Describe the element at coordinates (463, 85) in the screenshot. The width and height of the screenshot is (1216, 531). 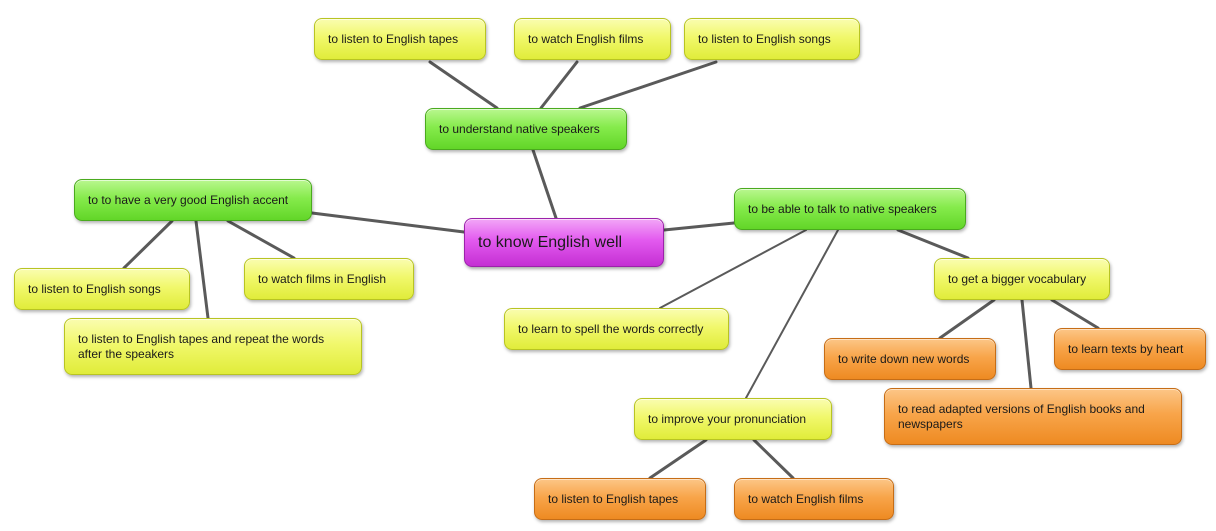
I see `link-understand-u1` at that location.